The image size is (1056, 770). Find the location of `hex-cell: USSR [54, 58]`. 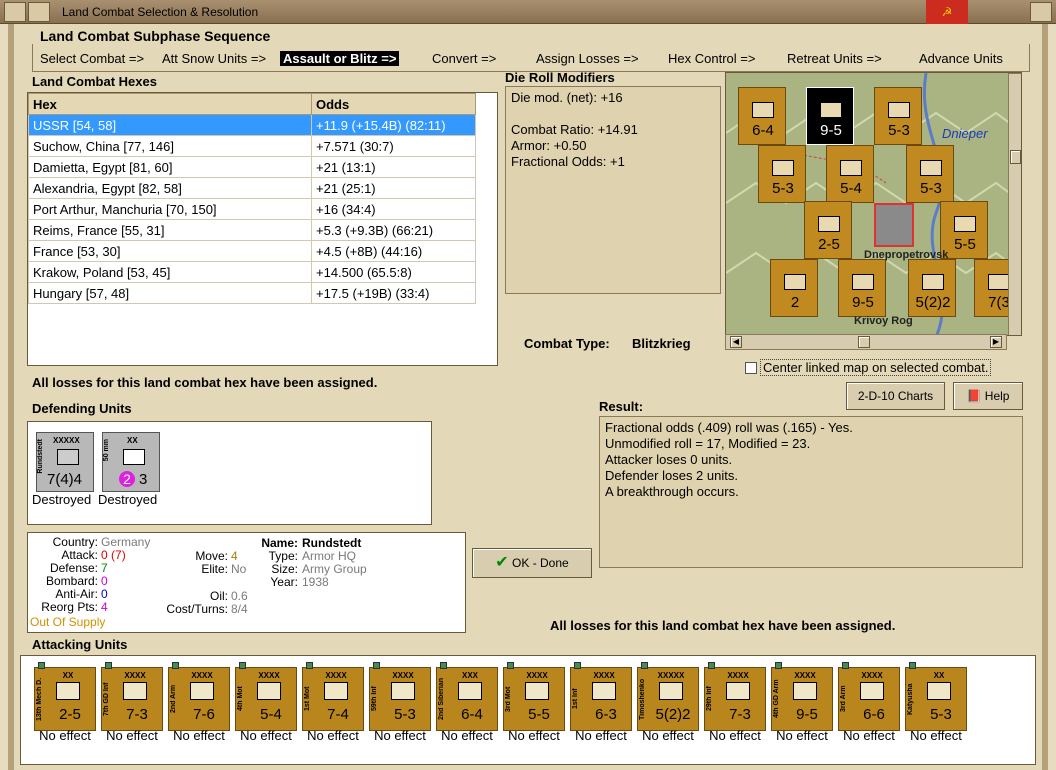

hex-cell: USSR [54, 58] is located at coordinates (170, 125).